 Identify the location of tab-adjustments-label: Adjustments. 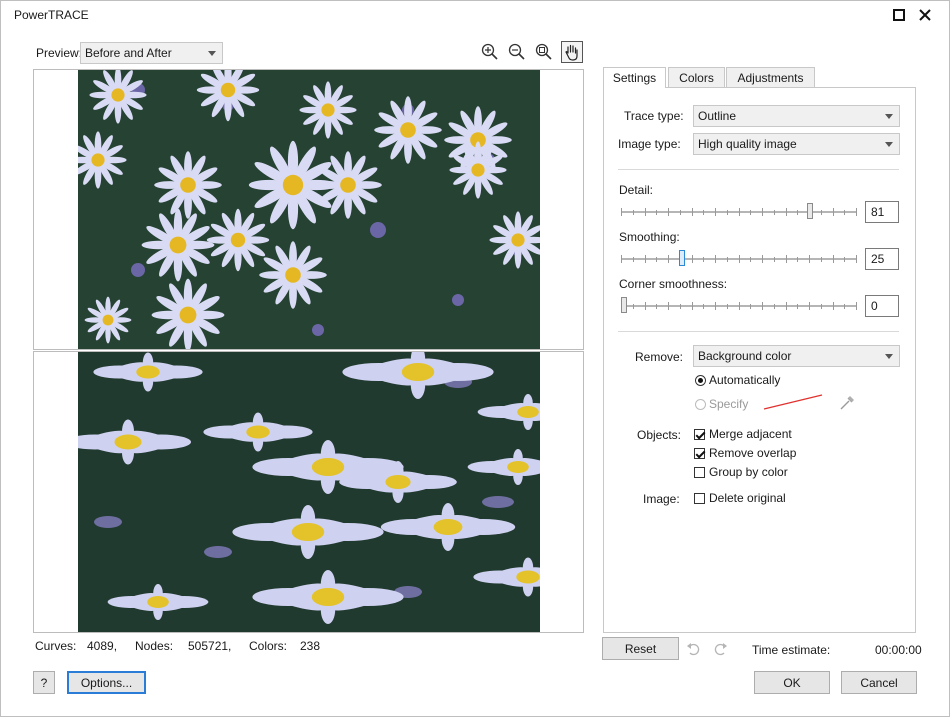
(770, 78).